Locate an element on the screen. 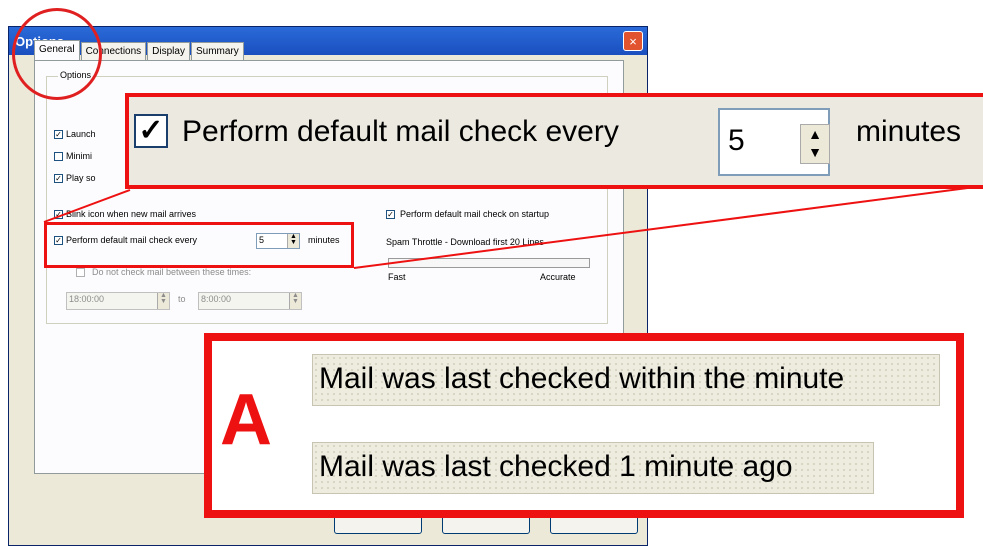  zoom-perform-label: Perform default mail check every is located at coordinates (400, 131).